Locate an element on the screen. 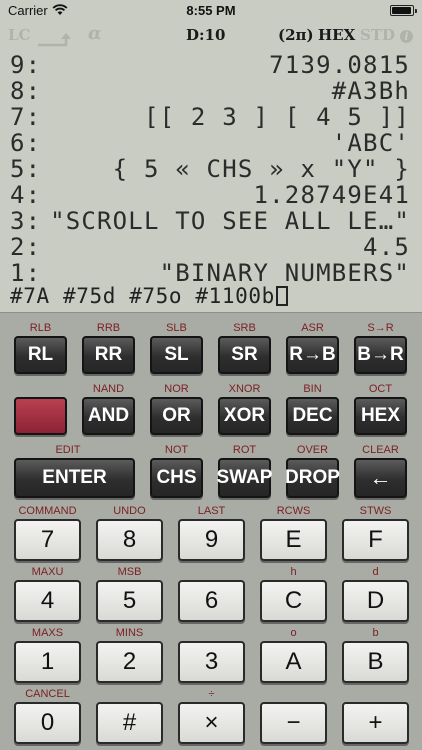 This screenshot has width=422, height=750. key-multiply: × is located at coordinates (211, 723).